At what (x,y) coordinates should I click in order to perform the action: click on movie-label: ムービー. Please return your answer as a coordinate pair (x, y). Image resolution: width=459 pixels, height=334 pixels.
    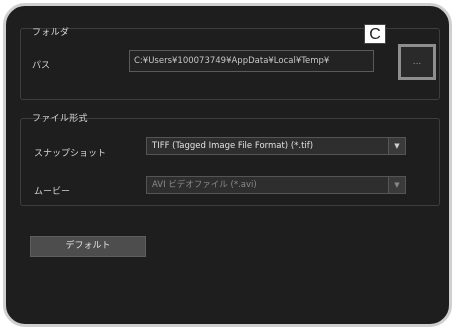
    Looking at the image, I should click on (52, 192).